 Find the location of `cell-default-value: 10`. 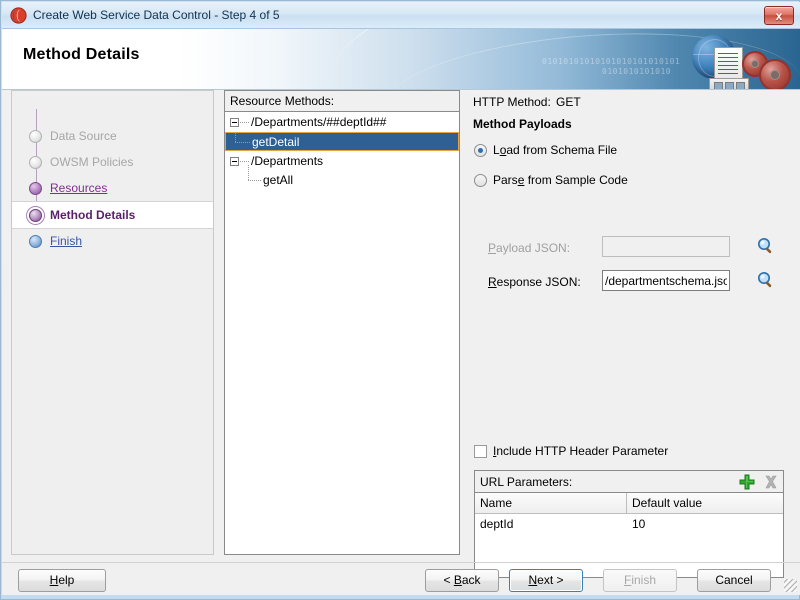

cell-default-value: 10 is located at coordinates (639, 524).